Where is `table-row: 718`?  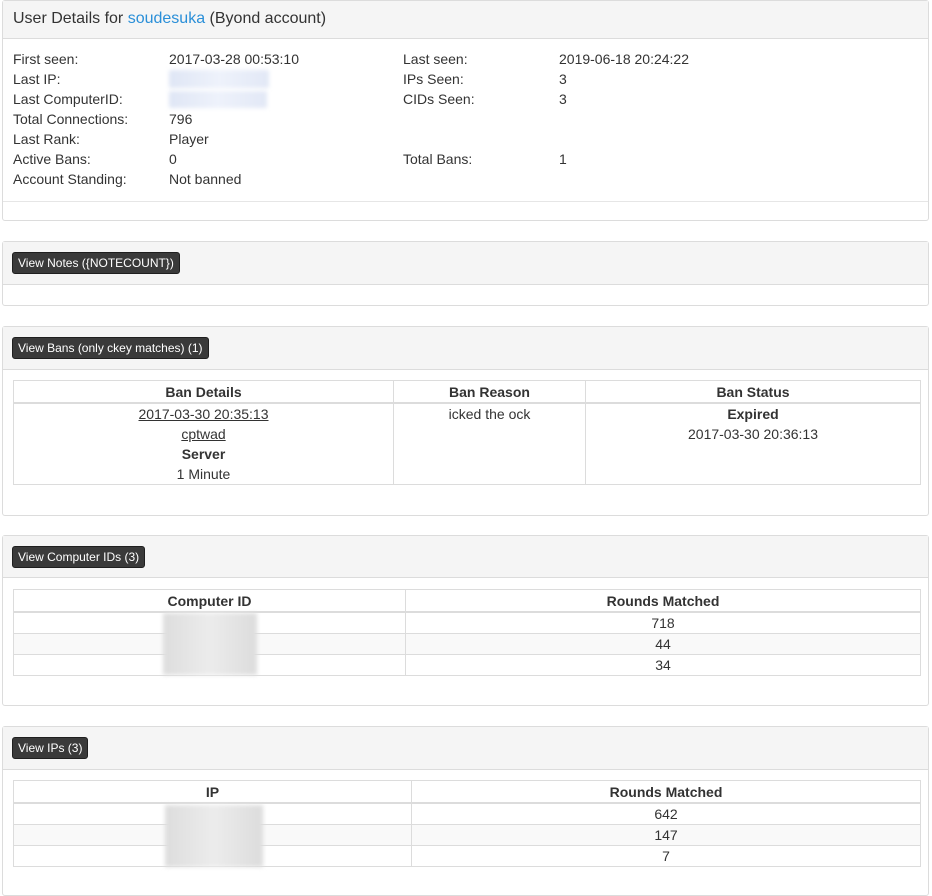 table-row: 718 is located at coordinates (467, 622).